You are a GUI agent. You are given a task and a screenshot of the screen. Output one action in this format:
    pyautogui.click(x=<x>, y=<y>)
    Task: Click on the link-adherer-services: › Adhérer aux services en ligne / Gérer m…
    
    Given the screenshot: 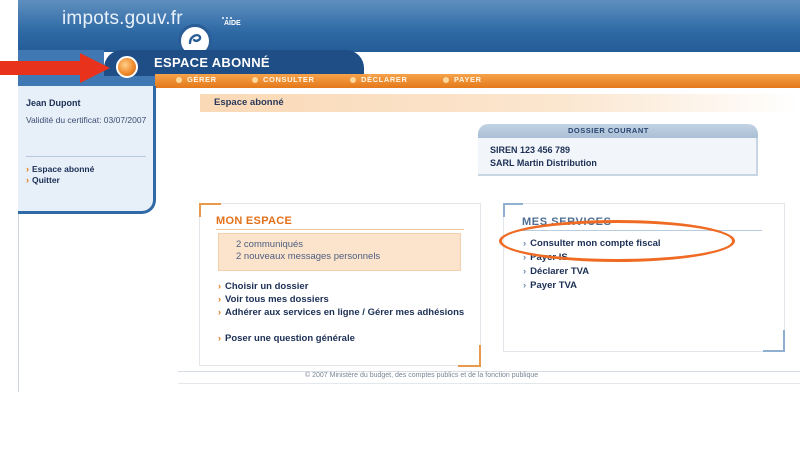 What is the action you would take?
    pyautogui.click(x=343, y=312)
    